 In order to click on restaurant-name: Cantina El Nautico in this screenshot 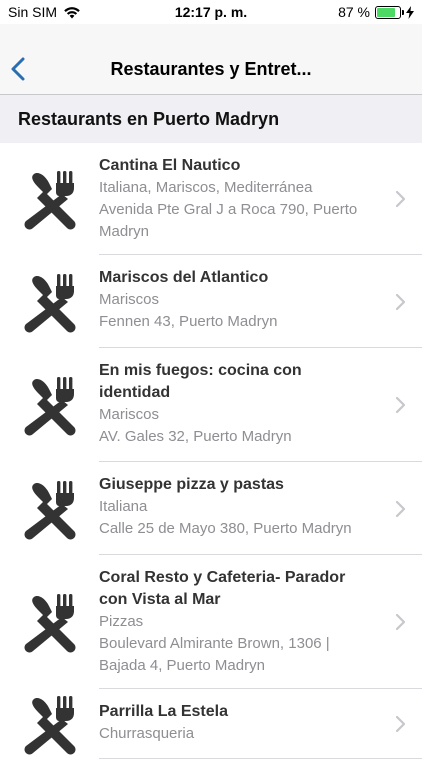, I will do `click(170, 165)`.